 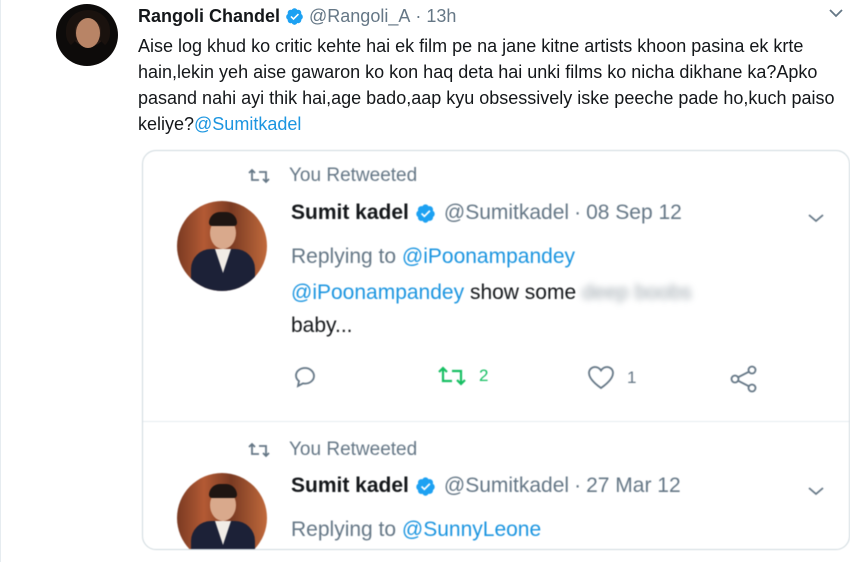 I want to click on blurred-text: deep boobs, so click(x=637, y=292).